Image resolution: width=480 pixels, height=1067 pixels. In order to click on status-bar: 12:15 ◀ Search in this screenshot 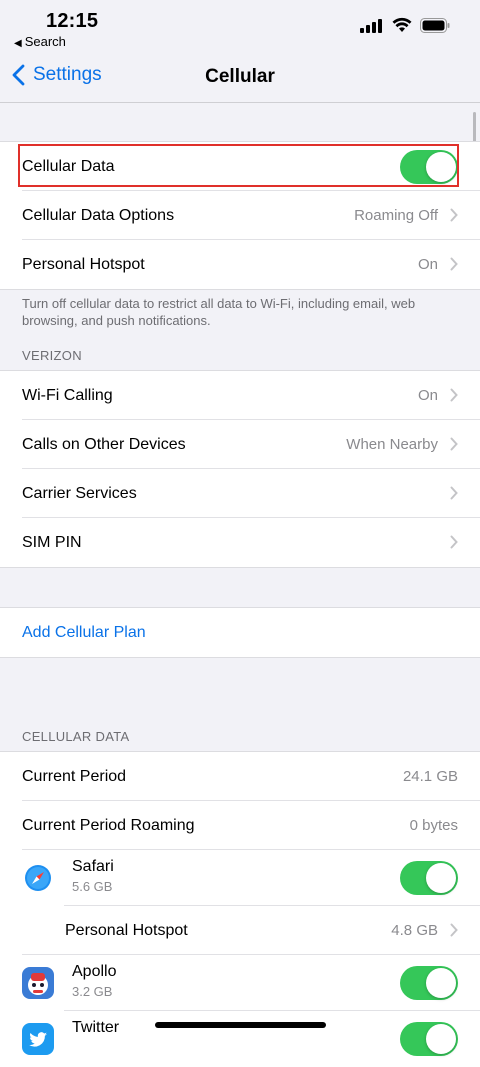, I will do `click(240, 27)`.